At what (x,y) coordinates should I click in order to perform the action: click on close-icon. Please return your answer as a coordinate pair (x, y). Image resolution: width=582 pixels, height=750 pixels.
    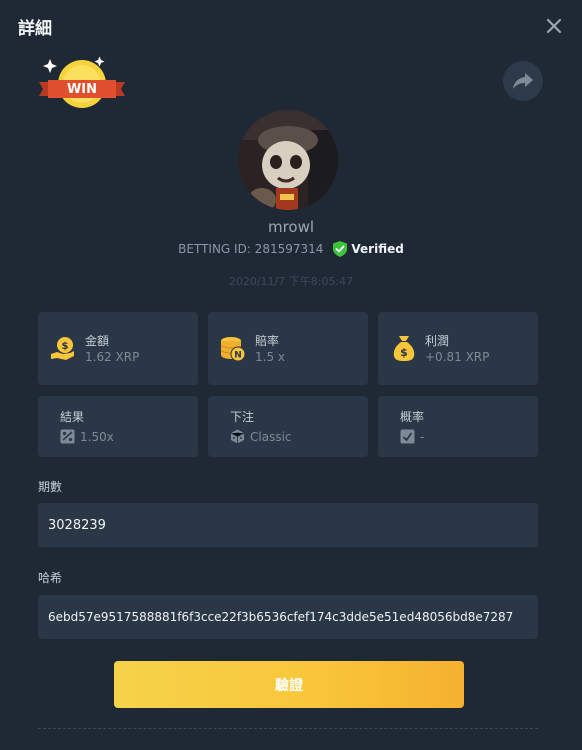
    Looking at the image, I should click on (554, 26).